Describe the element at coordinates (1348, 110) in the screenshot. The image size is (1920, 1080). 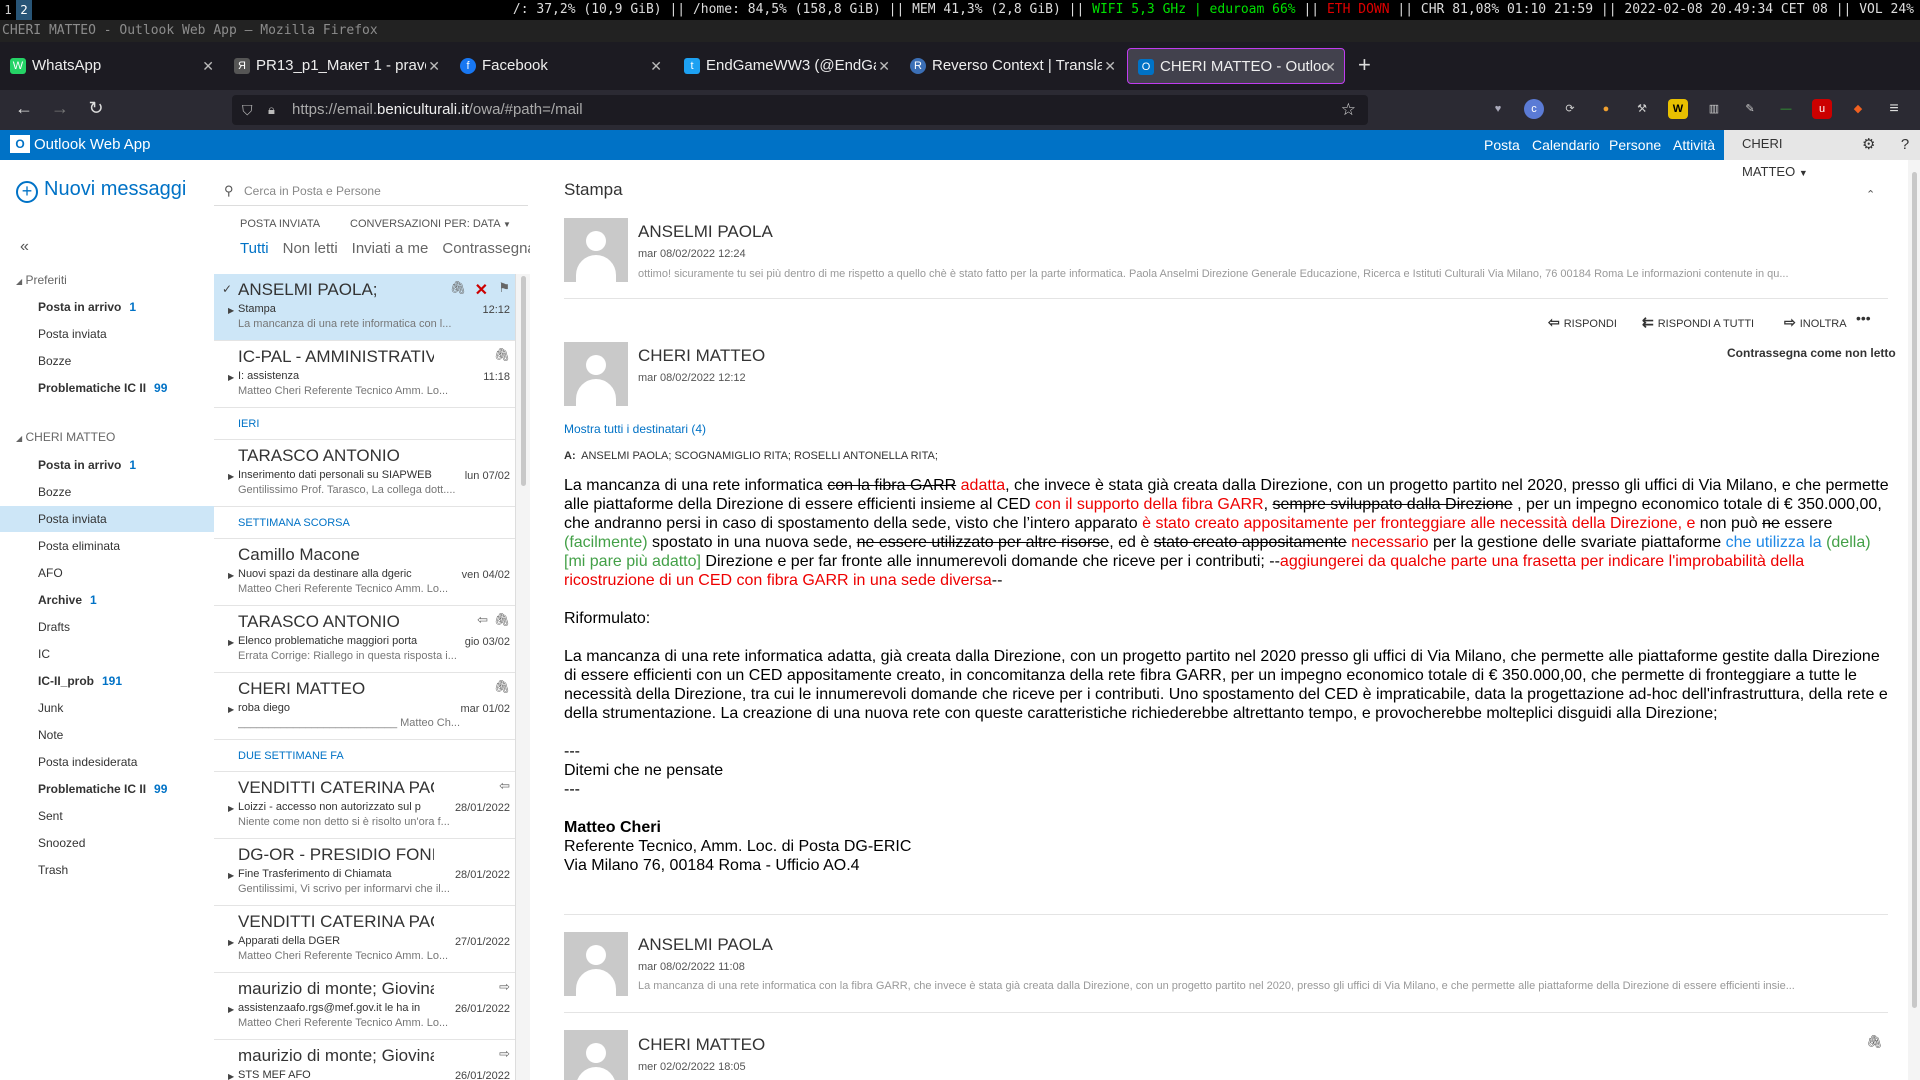
I see `bookmark-star-icon: ☆` at that location.